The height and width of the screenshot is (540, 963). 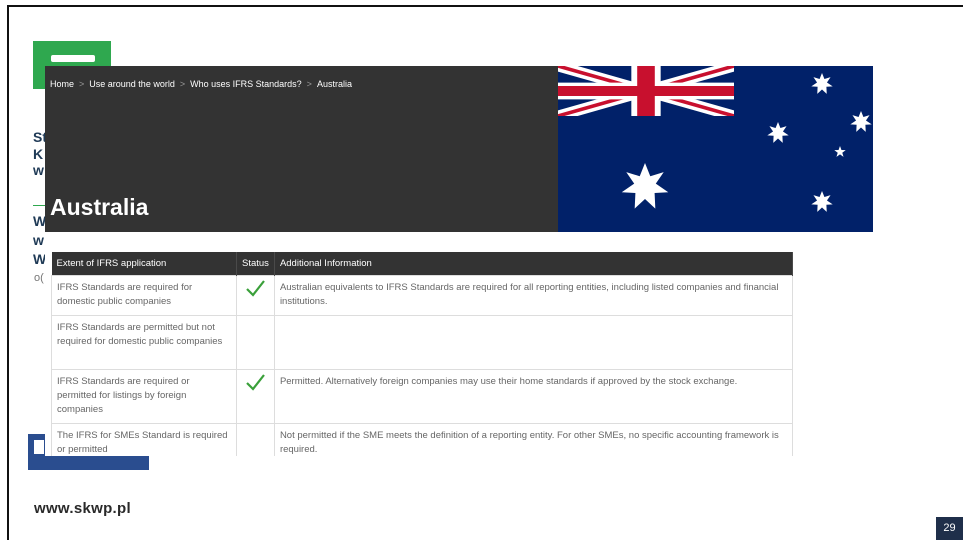 I want to click on site-url: www.skwp.pl, so click(x=82, y=508).